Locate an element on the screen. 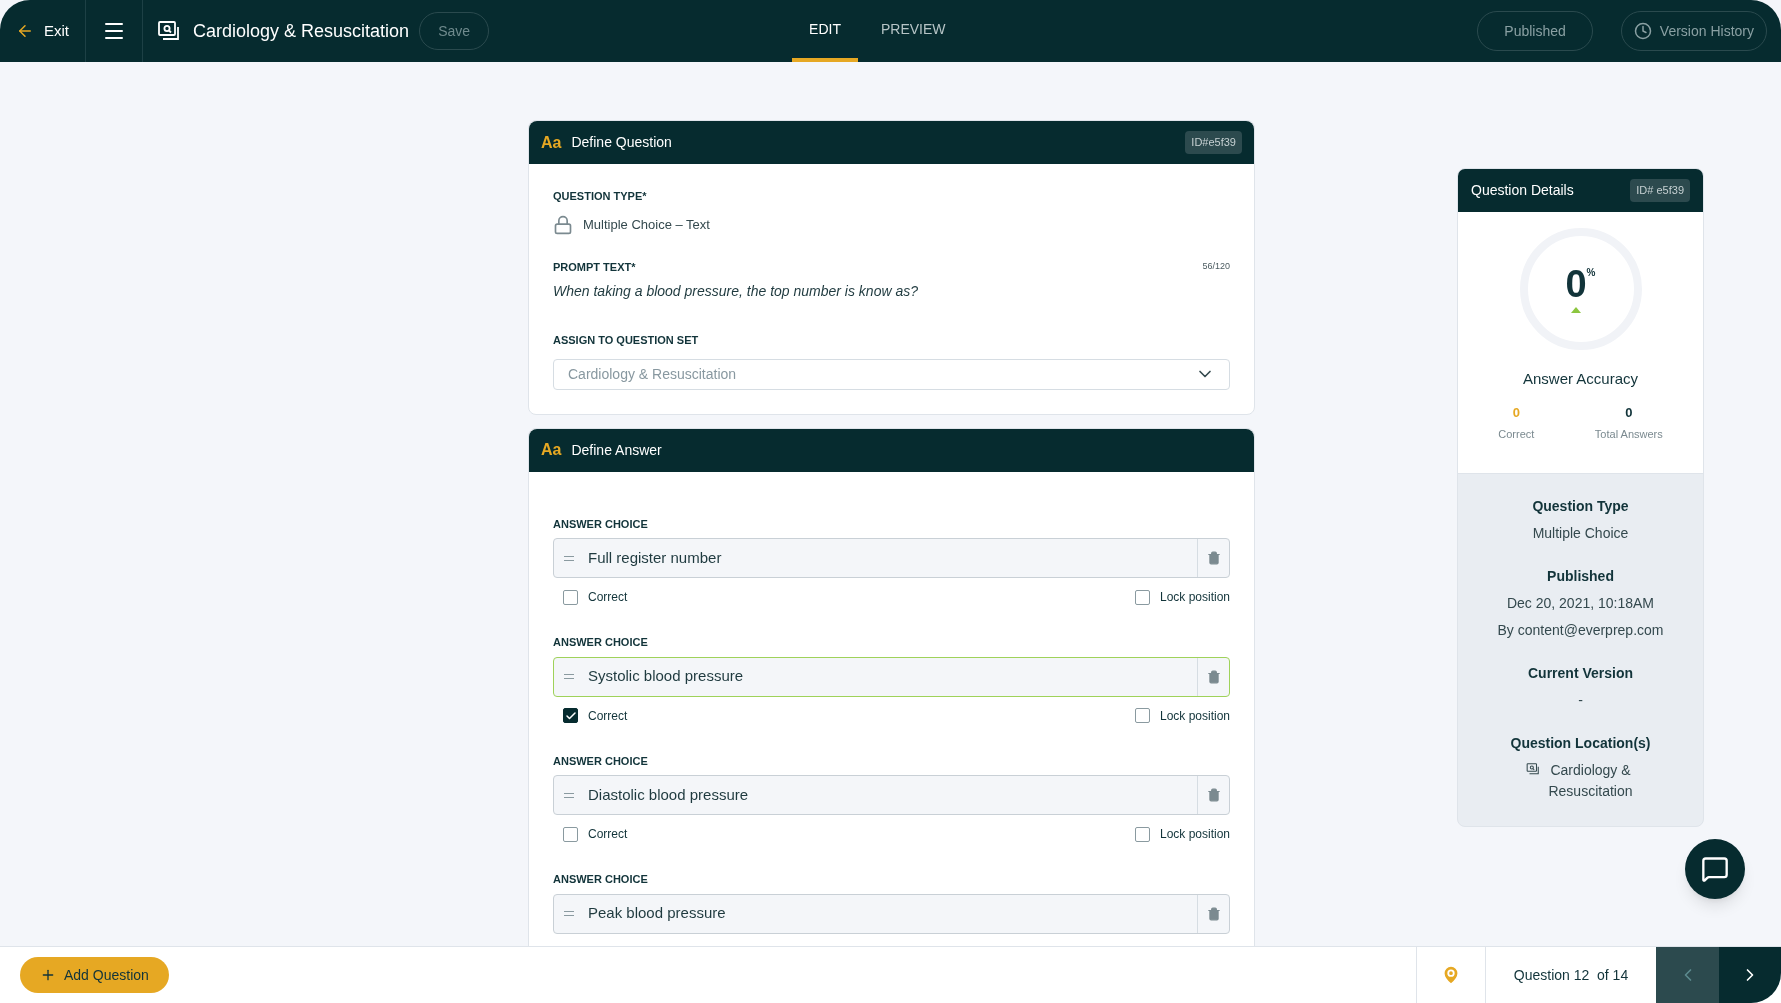 This screenshot has height=1003, width=1781. exit-button: Exit is located at coordinates (43, 31).